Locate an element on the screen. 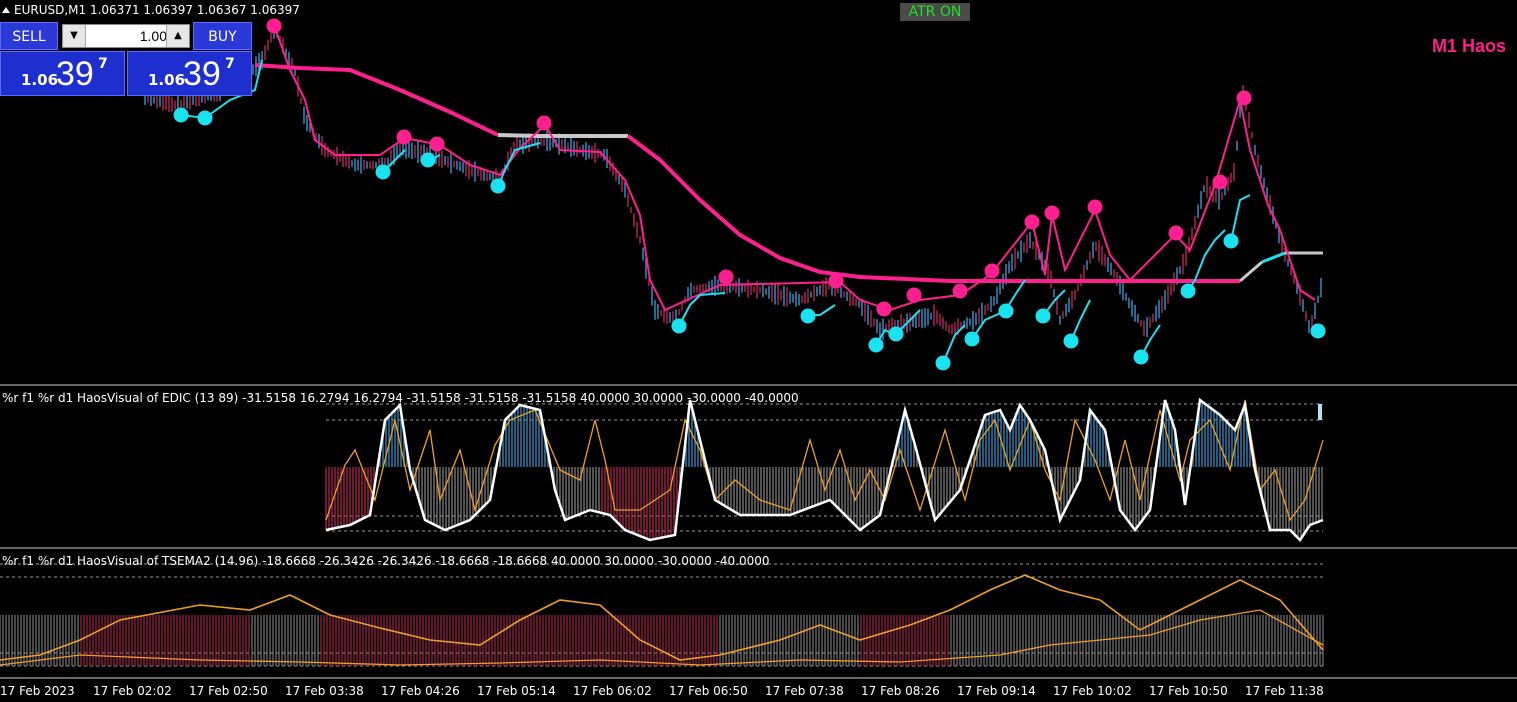  time-axis-label: 17 Feb 06:02 is located at coordinates (612, 691).